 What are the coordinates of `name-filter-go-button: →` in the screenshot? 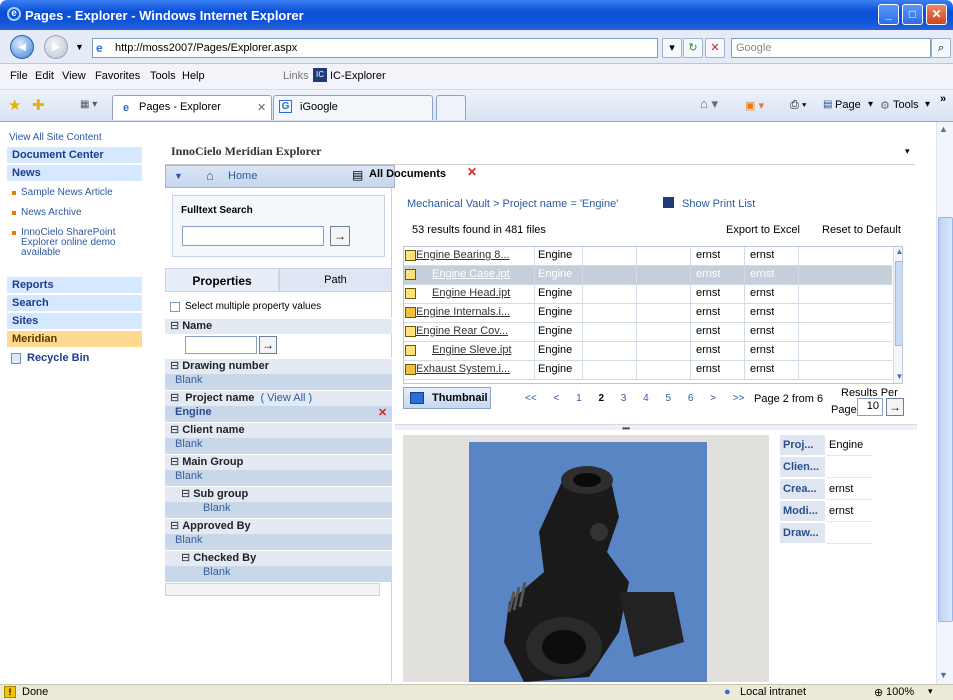 It's located at (268, 345).